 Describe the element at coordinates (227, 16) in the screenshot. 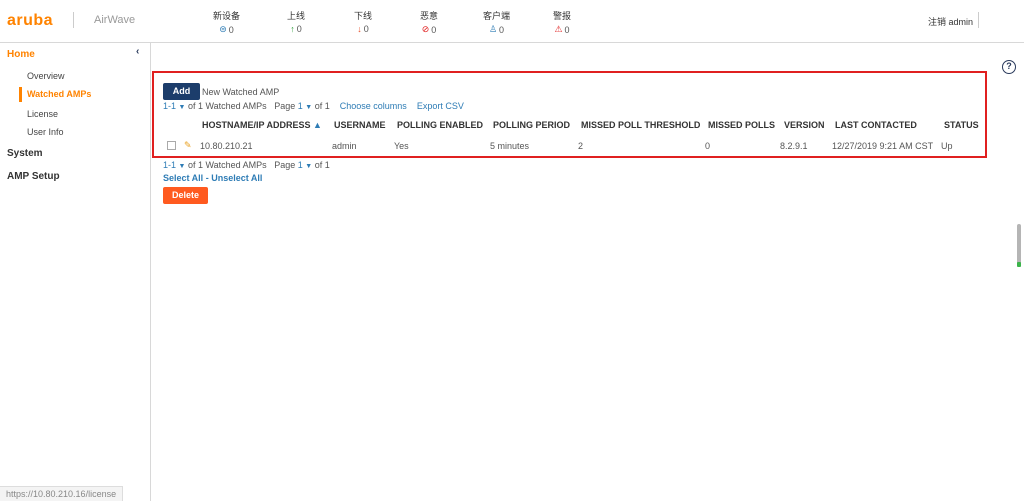

I see `stat-label: 新设备` at that location.